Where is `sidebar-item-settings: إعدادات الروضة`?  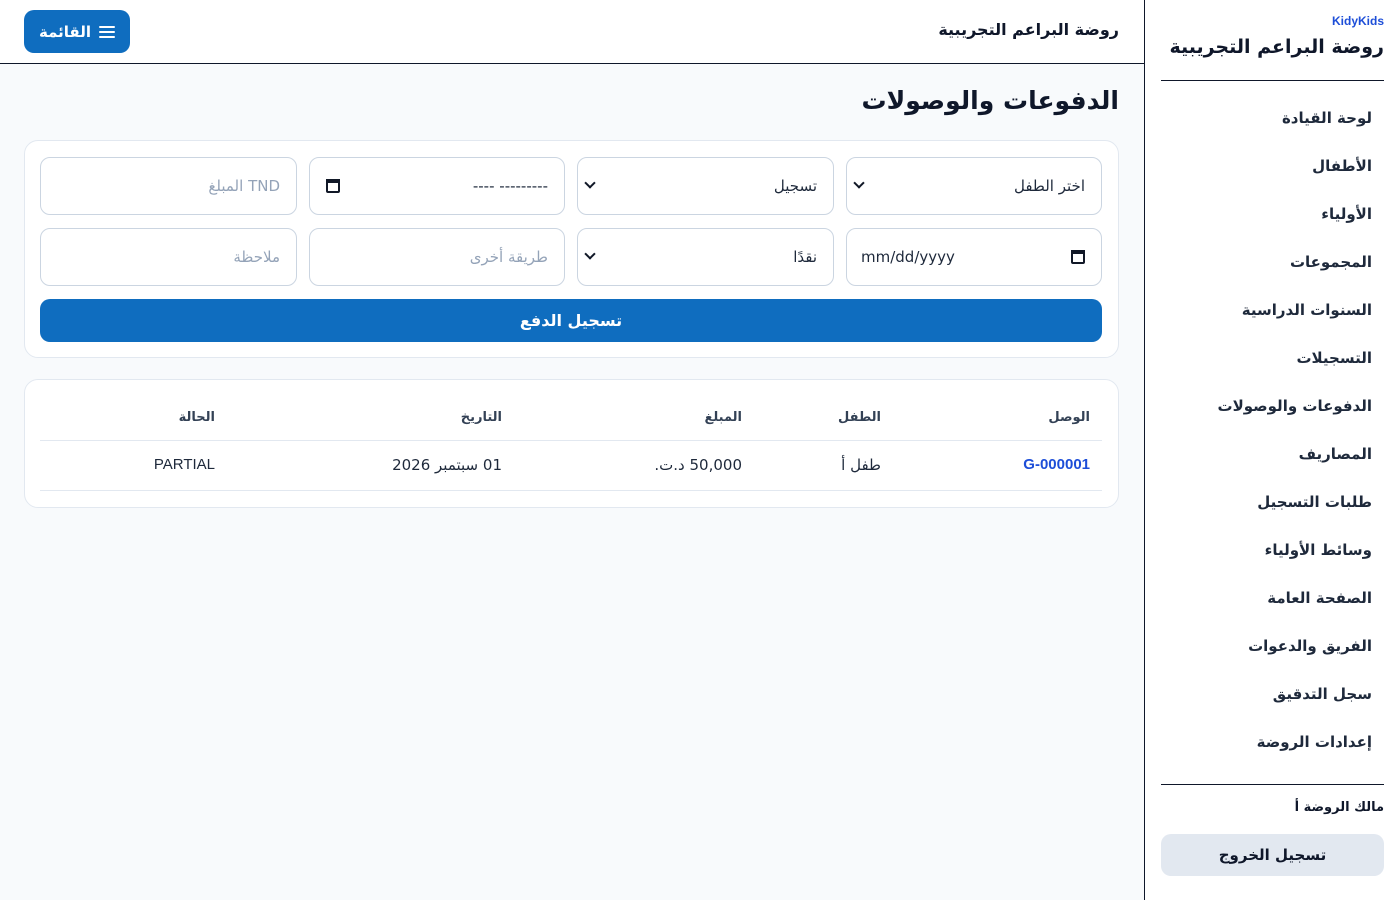 sidebar-item-settings: إعدادات الروضة is located at coordinates (1272, 742).